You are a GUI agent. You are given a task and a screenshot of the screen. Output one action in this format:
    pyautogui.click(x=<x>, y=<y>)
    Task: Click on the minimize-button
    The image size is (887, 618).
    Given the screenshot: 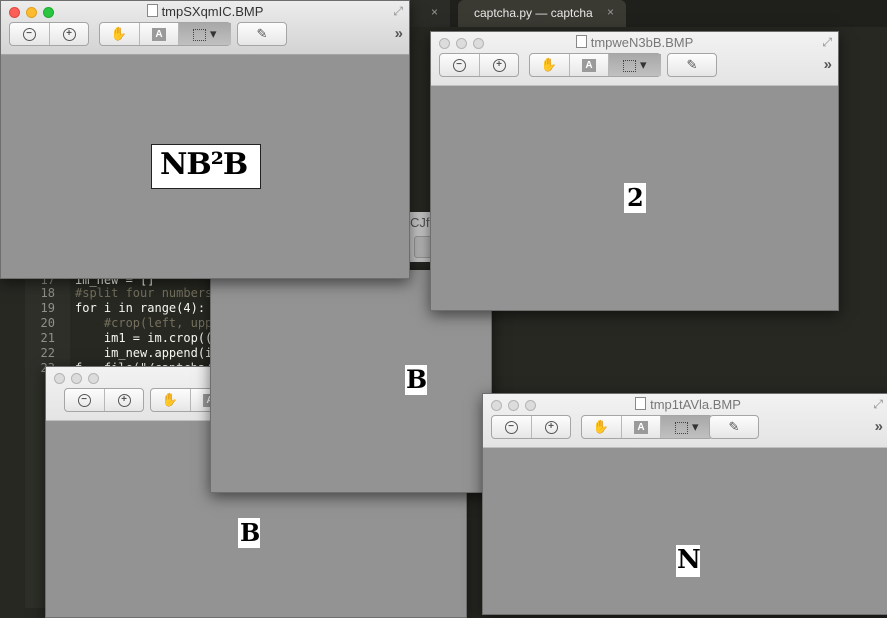 What is the action you would take?
    pyautogui.click(x=76, y=378)
    